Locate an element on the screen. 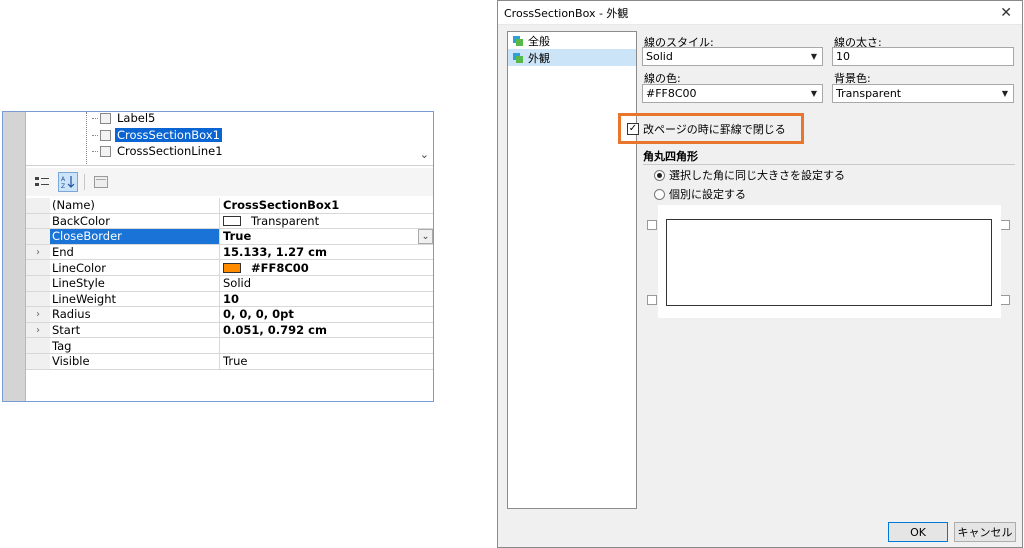 This screenshot has height=548, width=1024. property-value: #FF8C00 is located at coordinates (326, 267).